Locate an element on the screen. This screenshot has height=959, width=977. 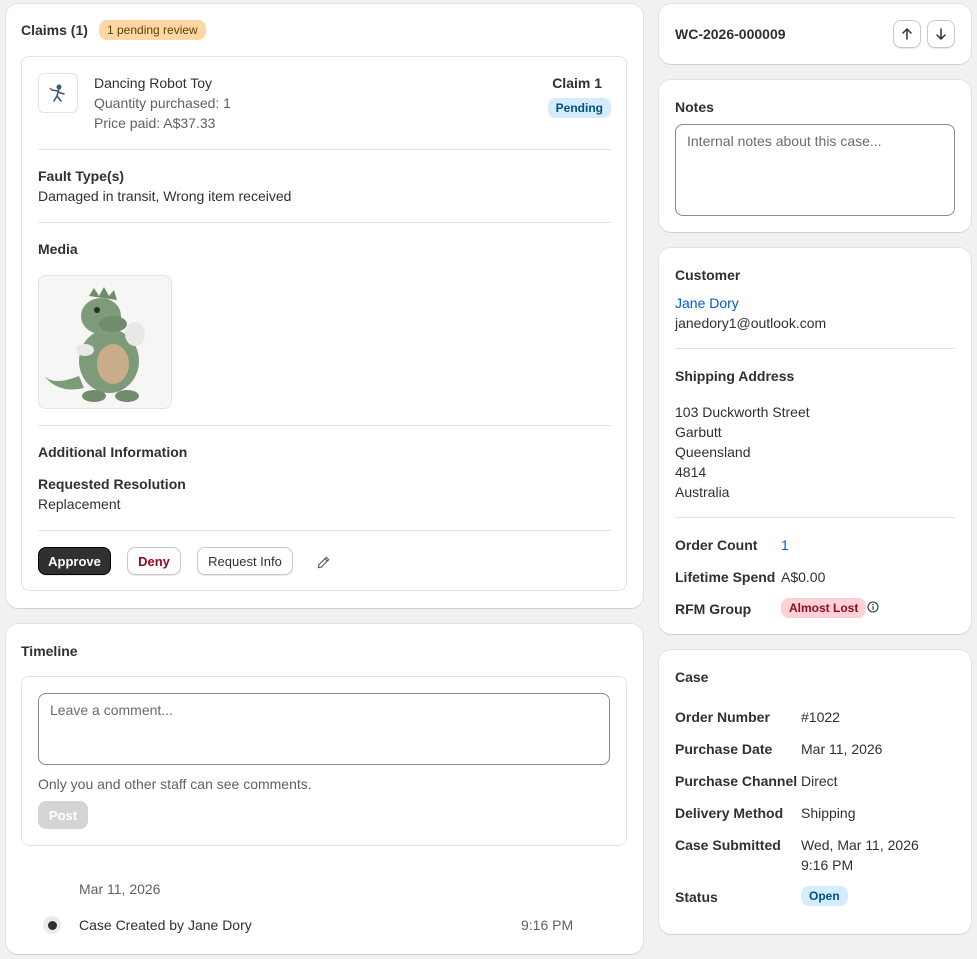
customer-title: Customer is located at coordinates (708, 275).